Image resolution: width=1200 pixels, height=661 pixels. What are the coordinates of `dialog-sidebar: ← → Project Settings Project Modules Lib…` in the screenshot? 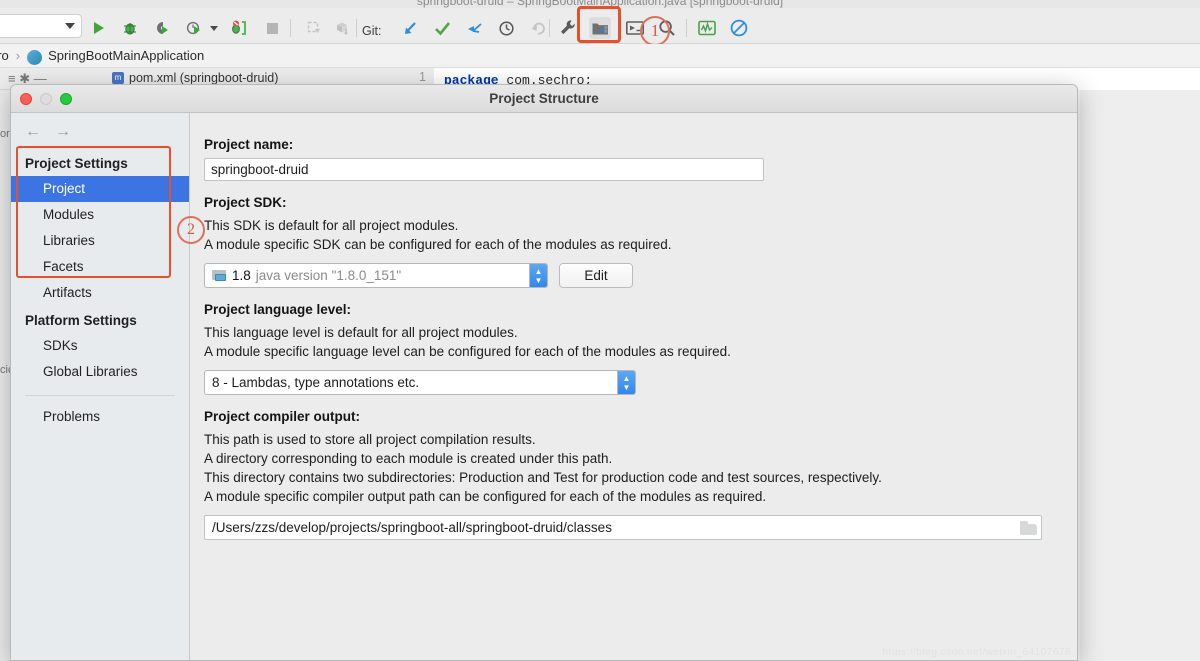 It's located at (100, 386).